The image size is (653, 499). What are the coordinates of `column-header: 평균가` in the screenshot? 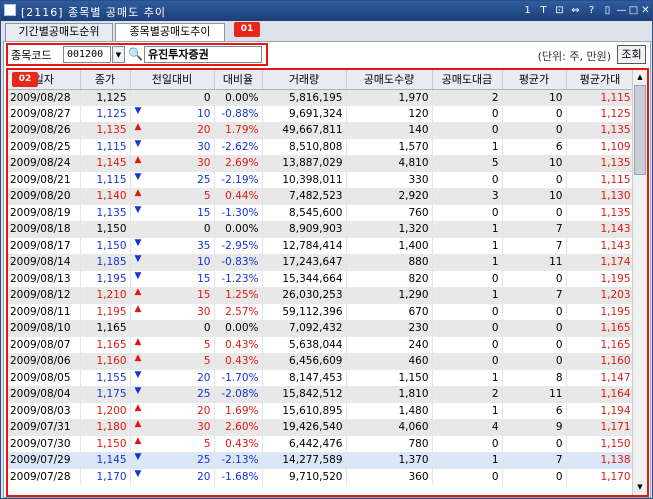 It's located at (534, 80).